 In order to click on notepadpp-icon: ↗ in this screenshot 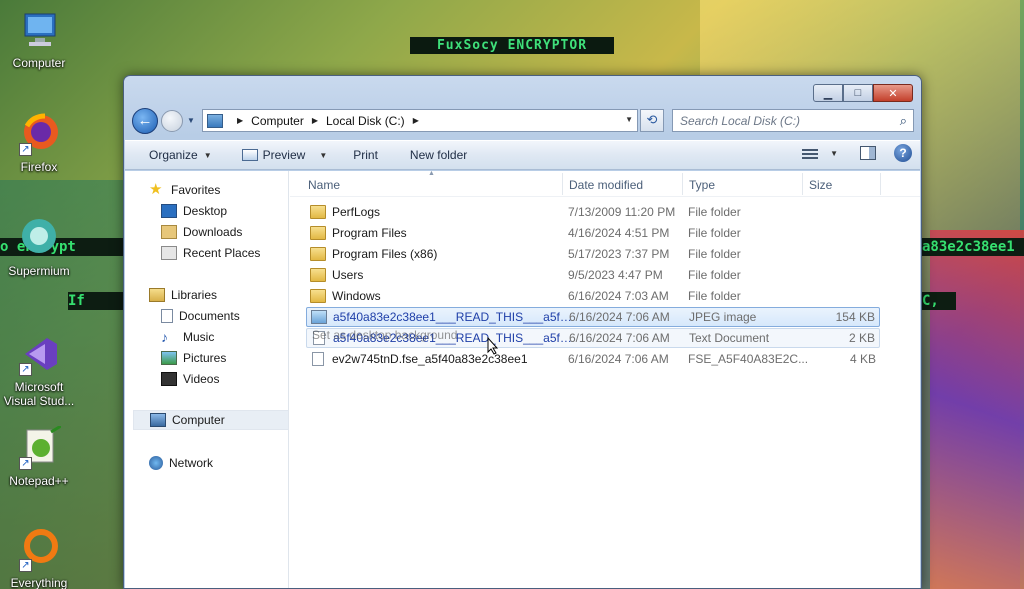, I will do `click(39, 447)`.